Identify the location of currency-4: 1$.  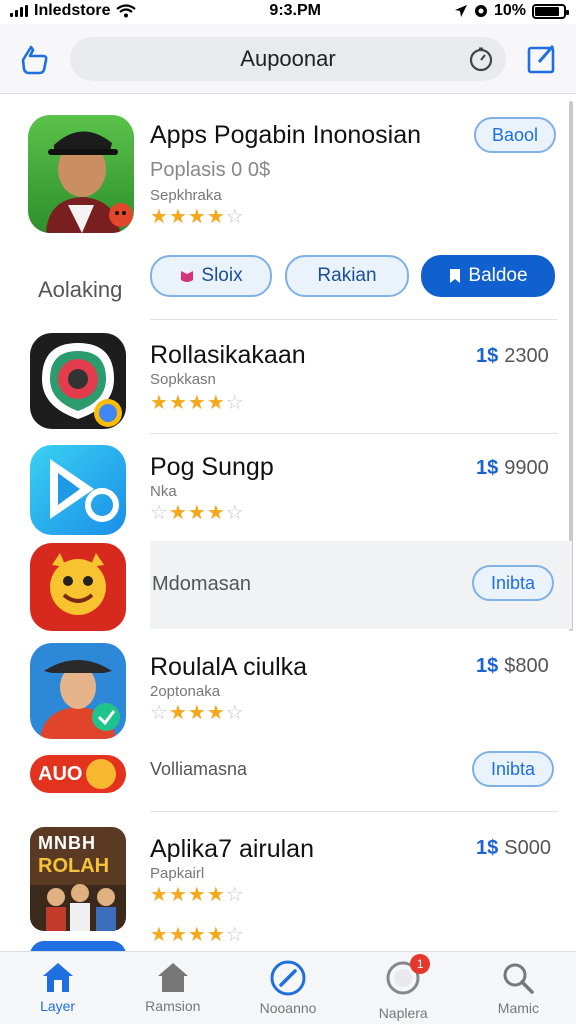
(487, 666).